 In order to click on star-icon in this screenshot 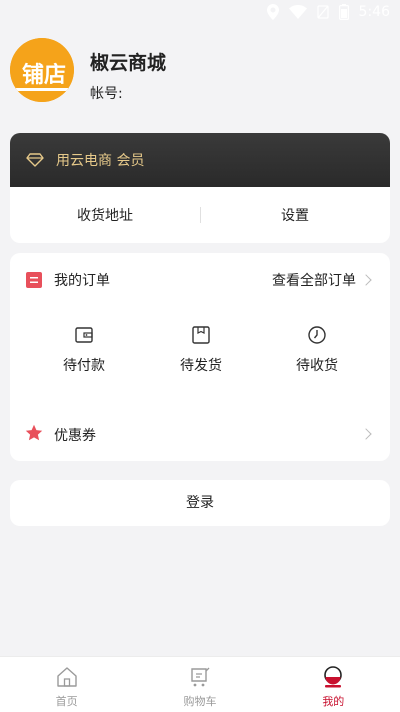, I will do `click(34, 432)`.